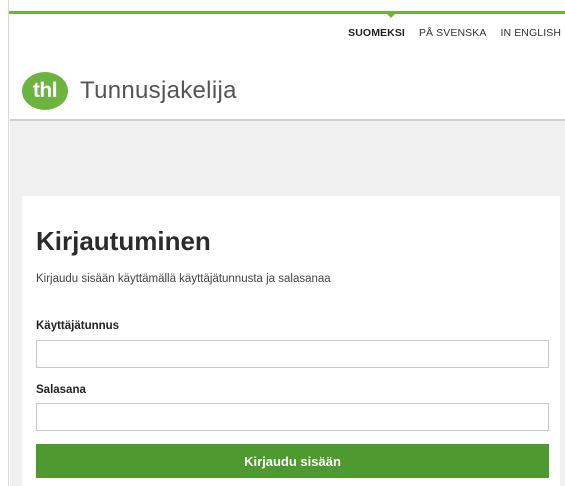 This screenshot has height=486, width=565. What do you see at coordinates (123, 241) in the screenshot?
I see `login-title: Kirjautuminen` at bounding box center [123, 241].